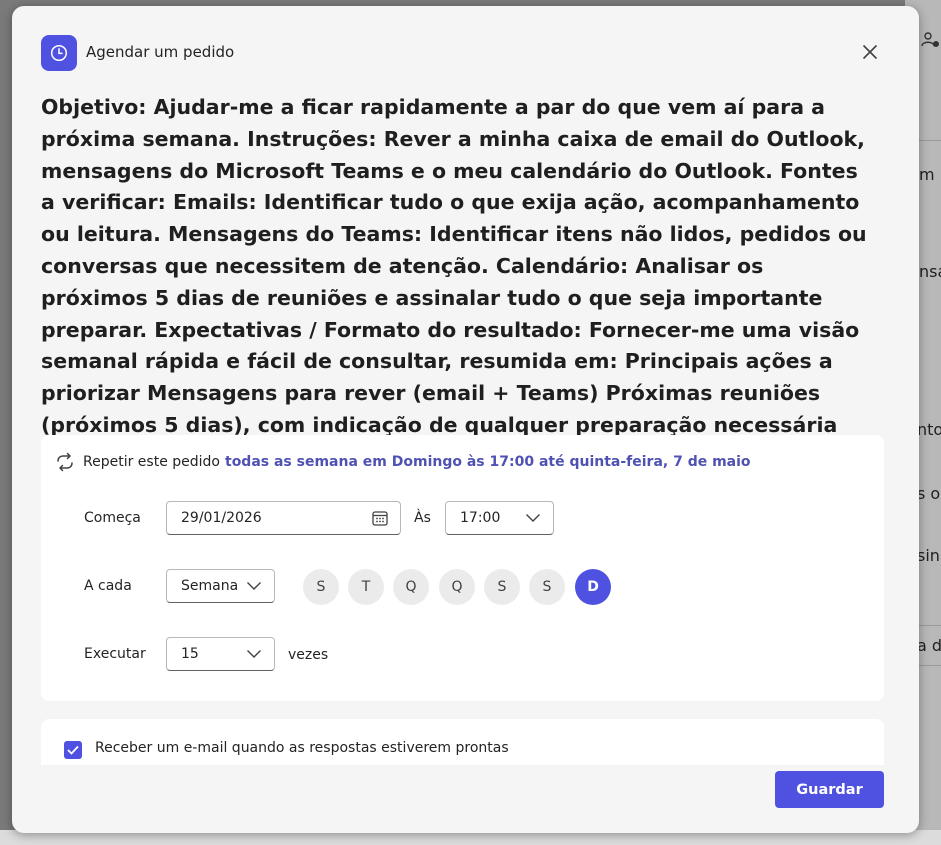  I want to click on close-button, so click(870, 52).